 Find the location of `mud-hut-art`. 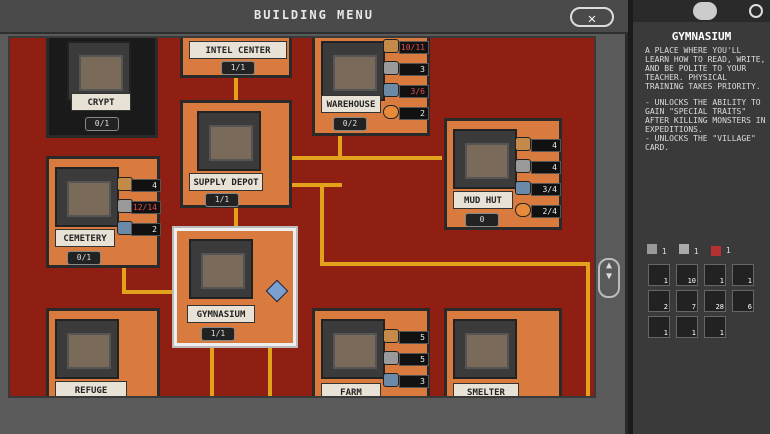

mud-hut-art is located at coordinates (485, 159).